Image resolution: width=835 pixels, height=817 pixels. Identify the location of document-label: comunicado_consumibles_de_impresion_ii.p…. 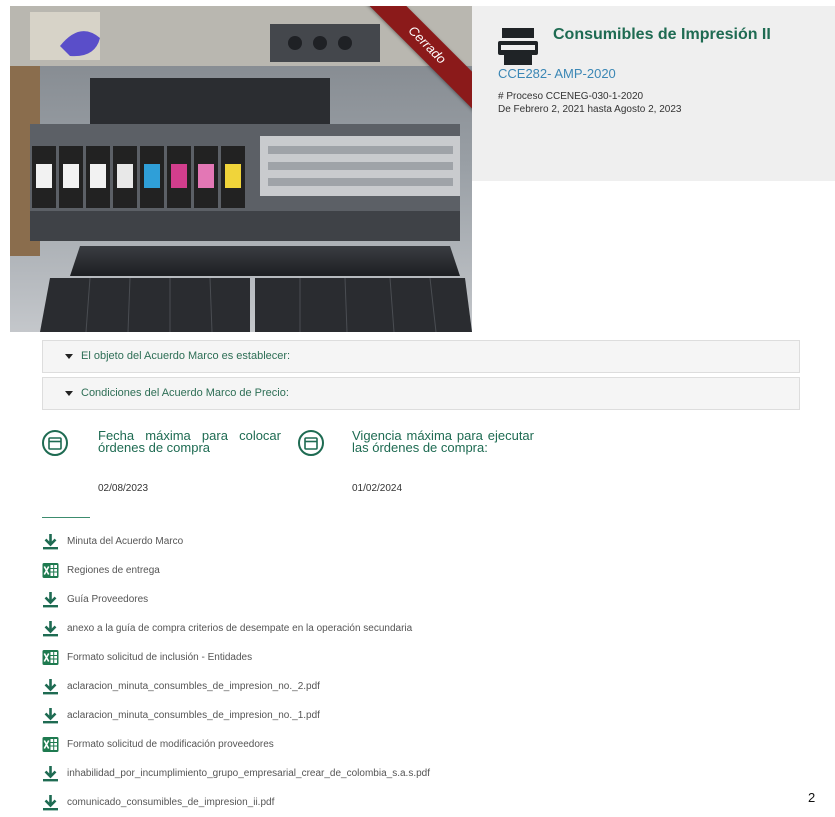
(170, 802).